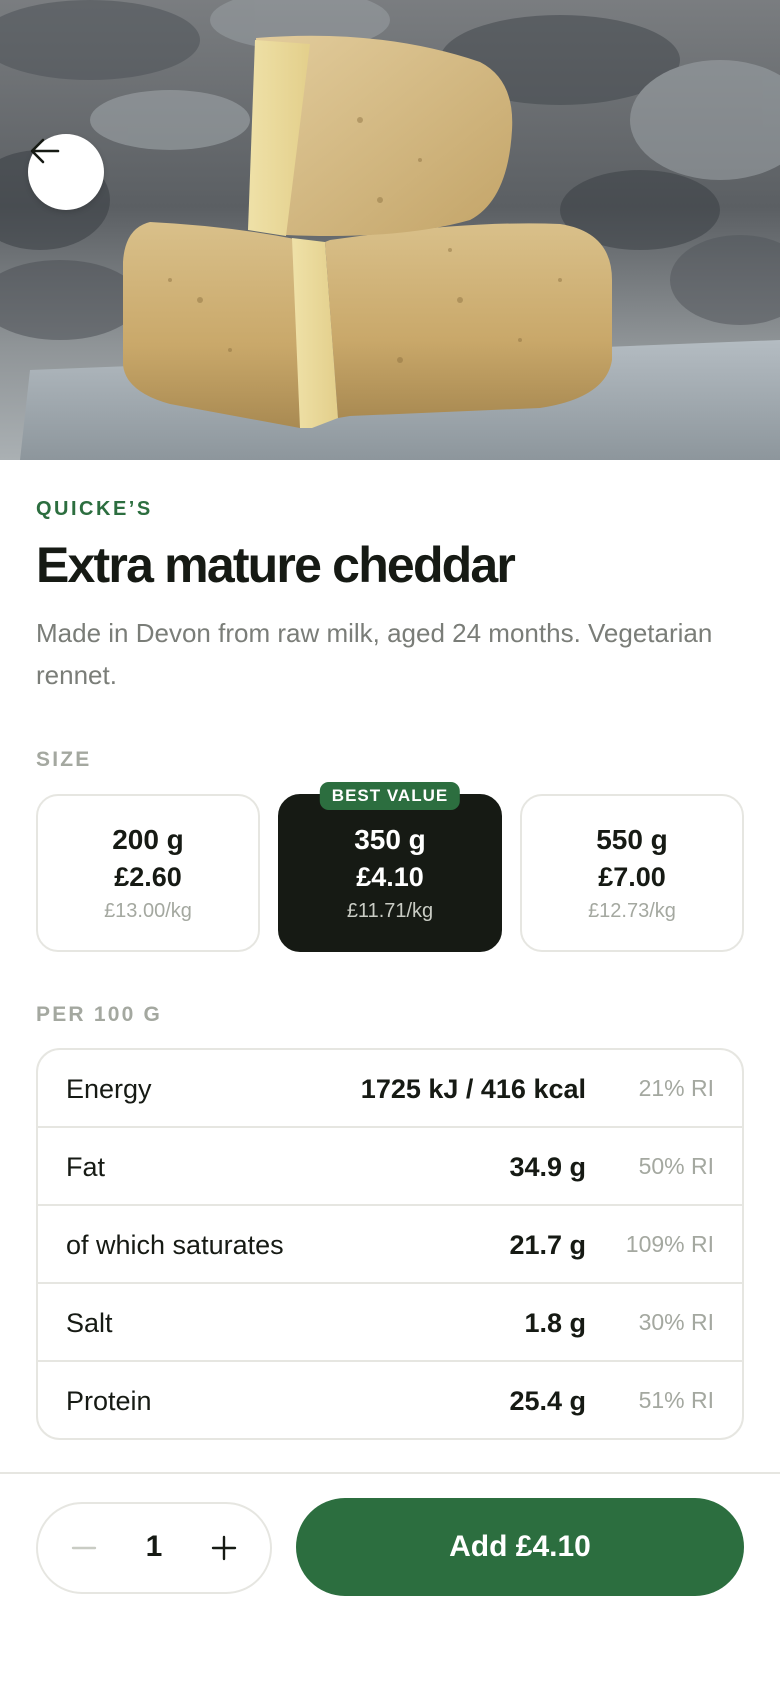 The image size is (780, 1688). Describe the element at coordinates (148, 839) in the screenshot. I see `size-weight: 200 g` at that location.